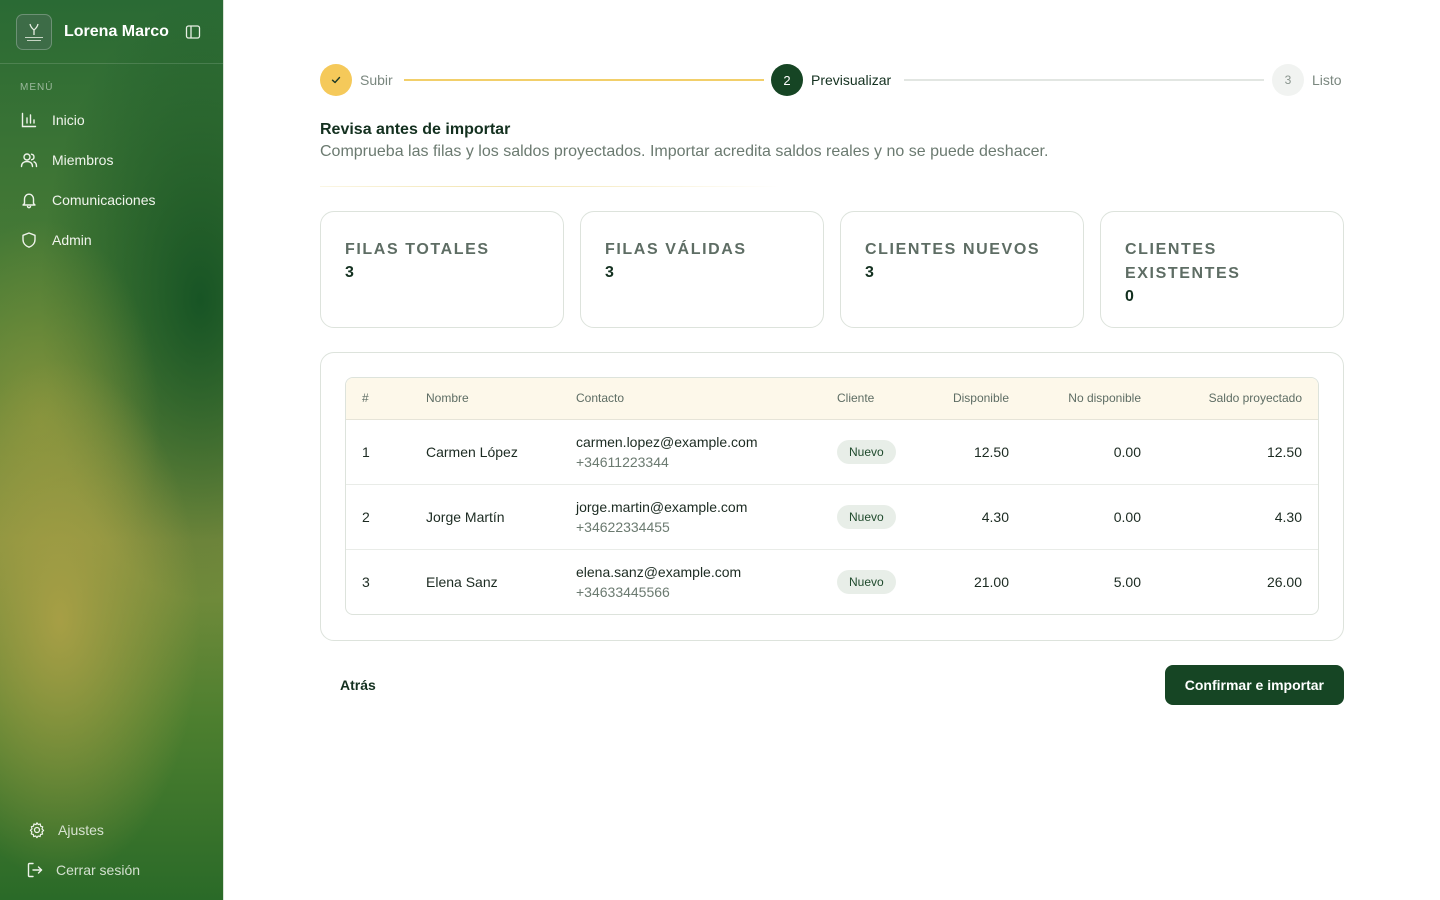  What do you see at coordinates (995, 516) in the screenshot?
I see `row-available: 4.30` at bounding box center [995, 516].